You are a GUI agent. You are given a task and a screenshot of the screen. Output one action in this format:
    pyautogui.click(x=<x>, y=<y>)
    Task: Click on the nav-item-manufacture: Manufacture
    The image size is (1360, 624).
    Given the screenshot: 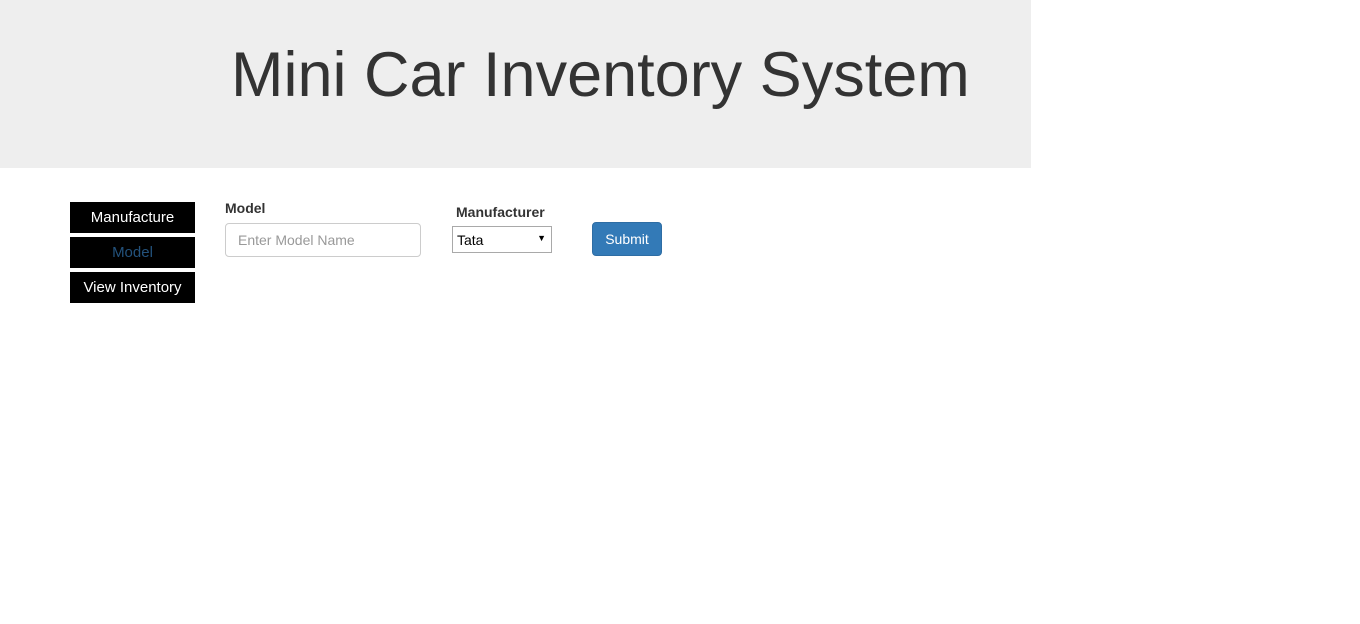 What is the action you would take?
    pyautogui.click(x=132, y=217)
    